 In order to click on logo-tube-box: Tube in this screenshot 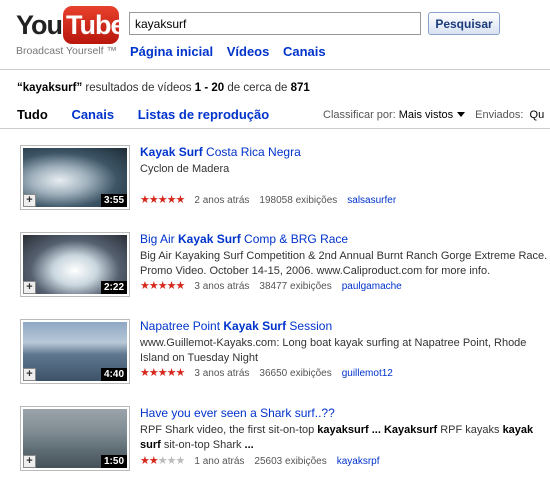, I will do `click(94, 25)`.